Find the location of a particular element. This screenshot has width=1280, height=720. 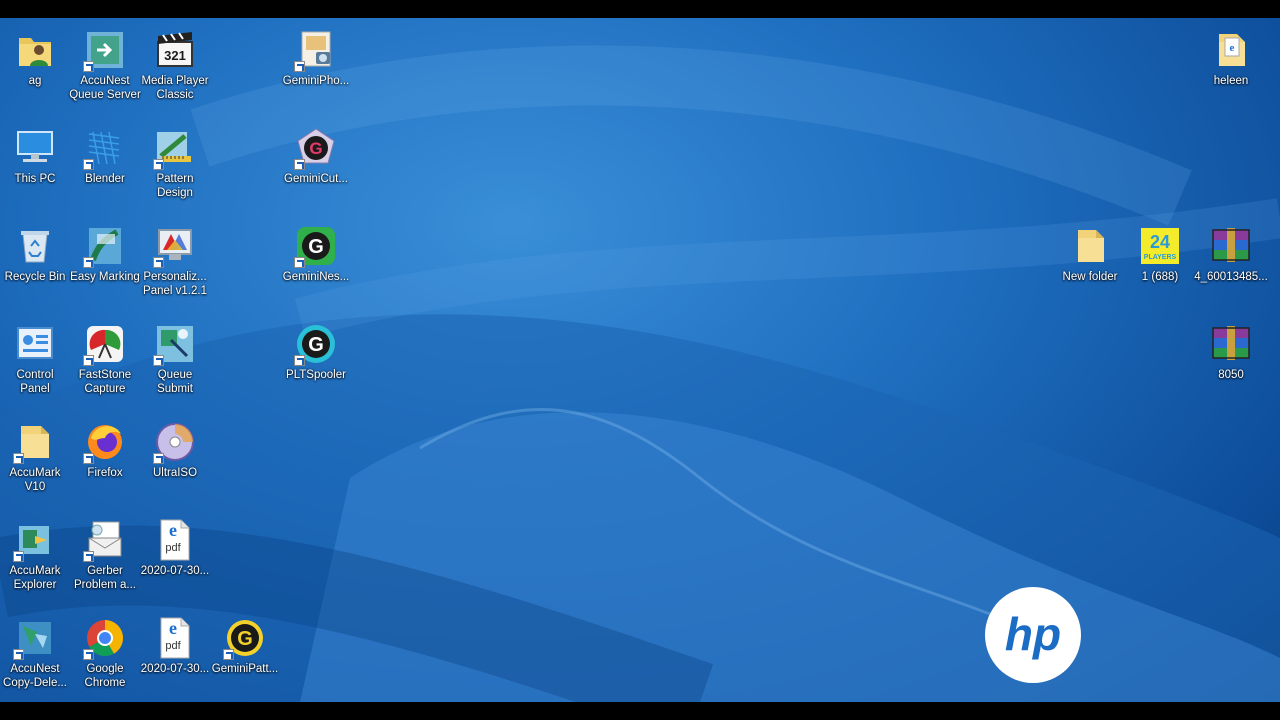

icon-label: Personaliz... Panel v1.2.1 is located at coordinates (175, 284).